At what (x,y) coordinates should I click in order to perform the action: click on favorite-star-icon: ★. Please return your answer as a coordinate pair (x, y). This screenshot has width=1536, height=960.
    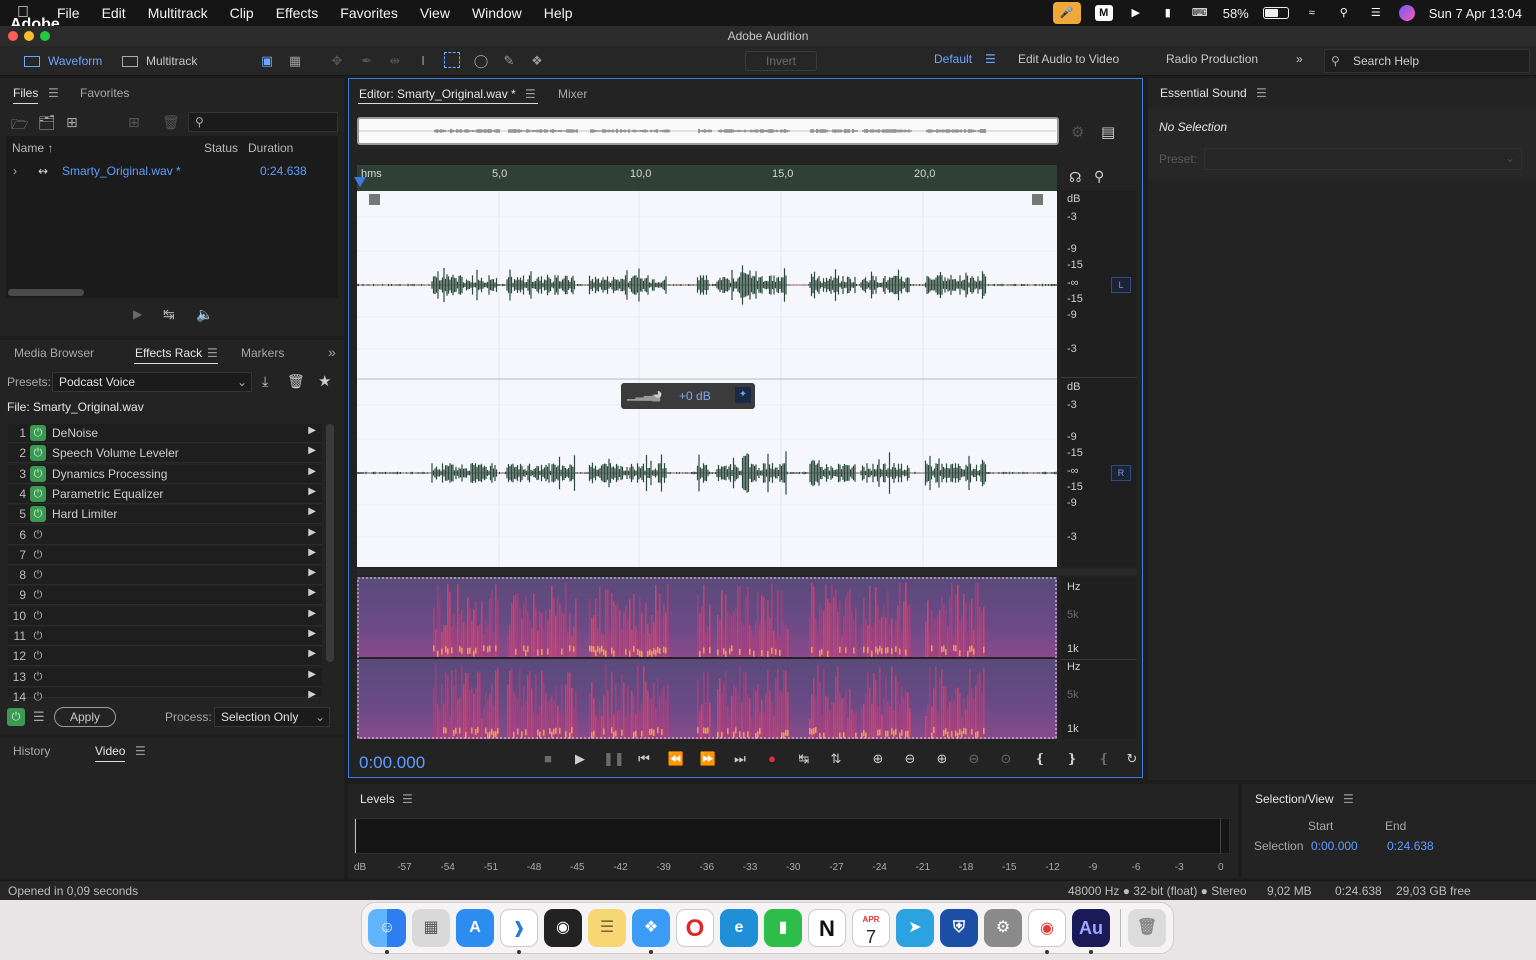
    Looking at the image, I should click on (324, 381).